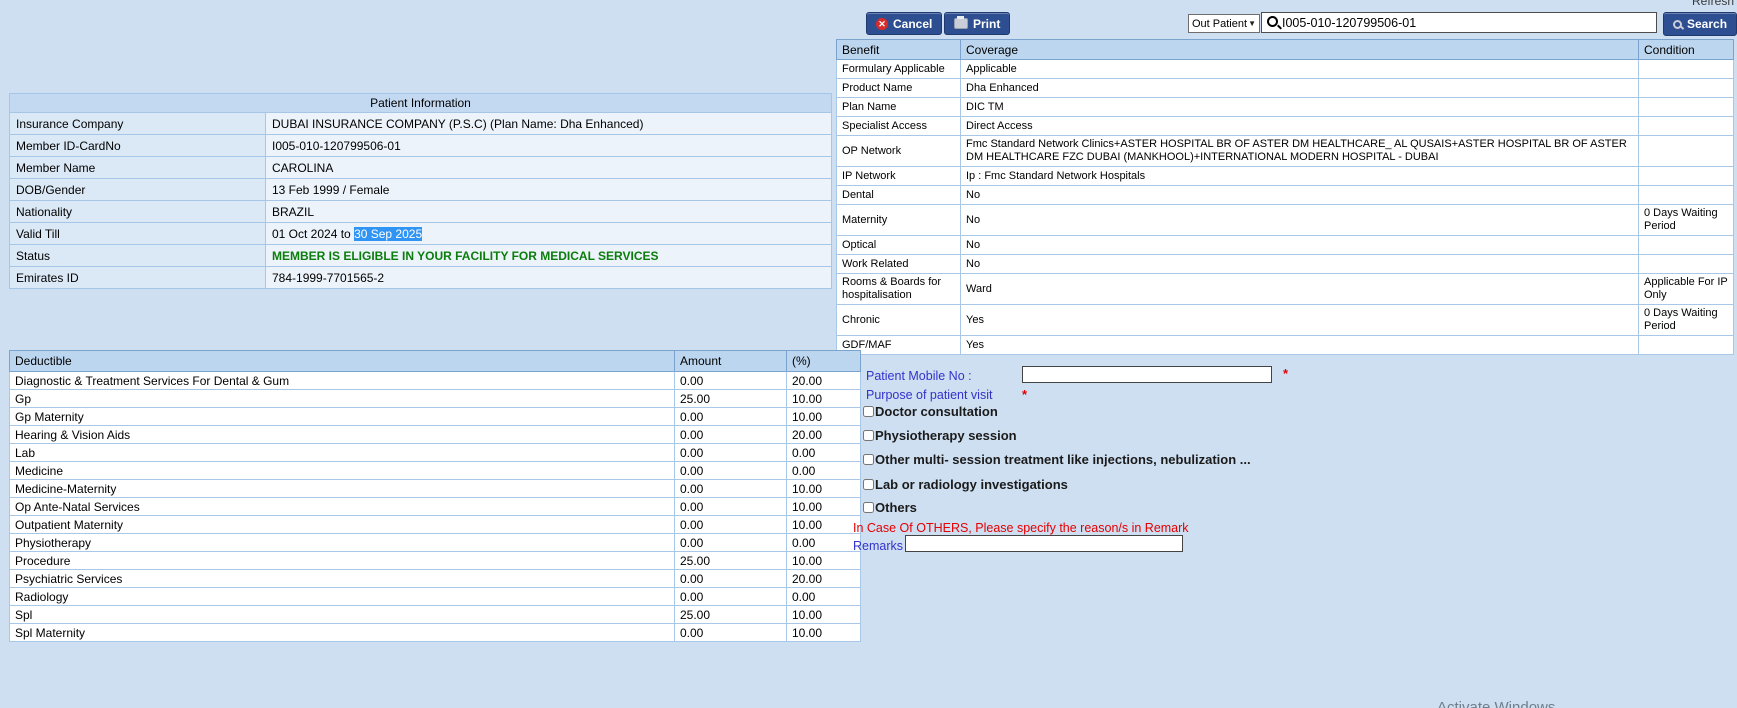 The width and height of the screenshot is (1737, 708). I want to click on search-button: Search, so click(1700, 24).